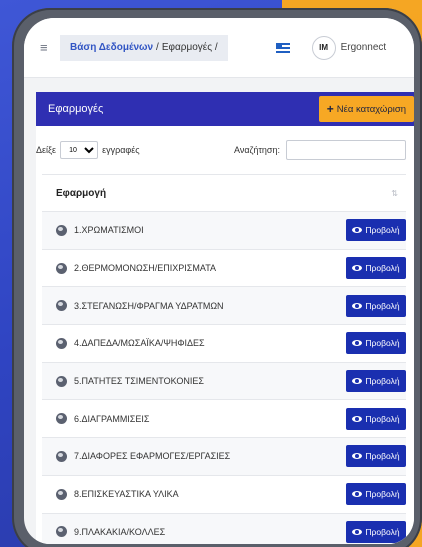 The image size is (422, 547). What do you see at coordinates (112, 418) in the screenshot?
I see `application-name: 6.ΔΙΑΓΡΑΜΜΙΣΕΙΣ` at bounding box center [112, 418].